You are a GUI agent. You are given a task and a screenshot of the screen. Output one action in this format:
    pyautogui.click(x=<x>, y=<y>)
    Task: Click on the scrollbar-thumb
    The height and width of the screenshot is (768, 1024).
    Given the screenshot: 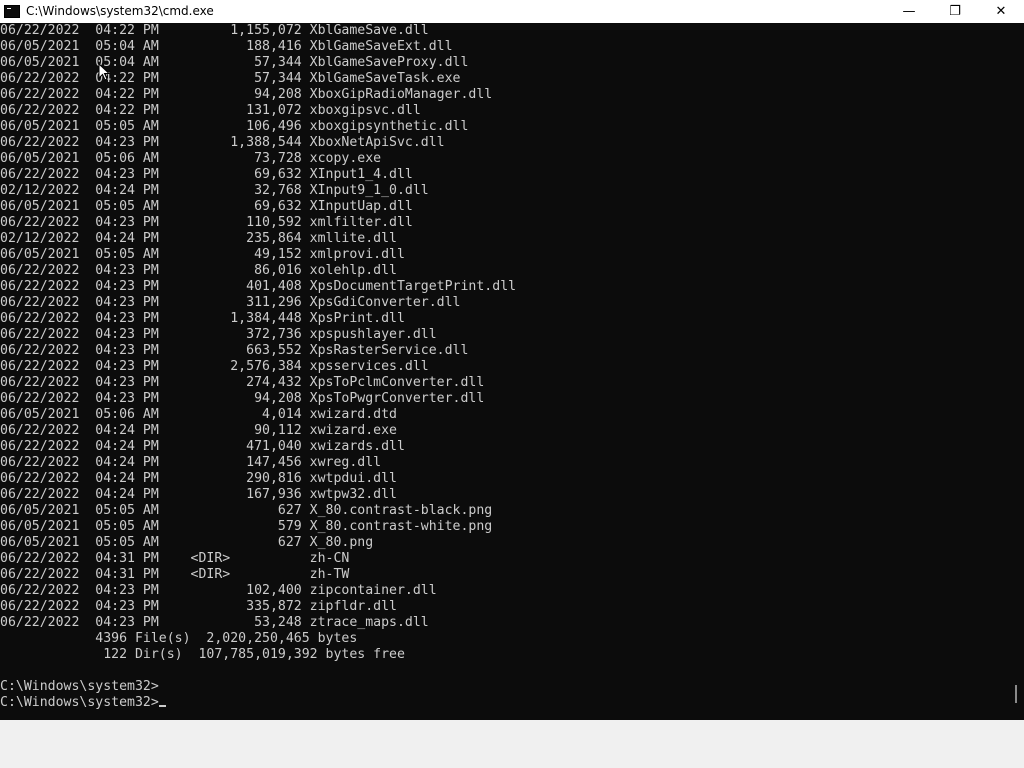 What is the action you would take?
    pyautogui.click(x=1016, y=694)
    